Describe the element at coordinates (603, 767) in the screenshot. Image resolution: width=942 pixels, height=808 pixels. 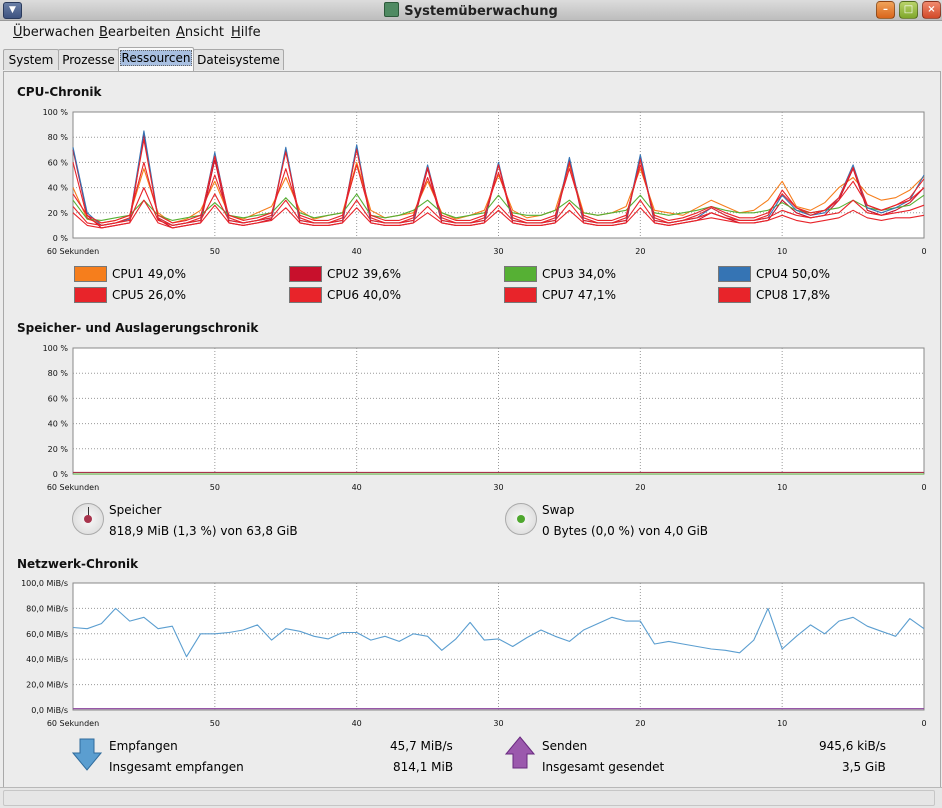
I see `total-sent-label: Insgesamt gesendet` at that location.